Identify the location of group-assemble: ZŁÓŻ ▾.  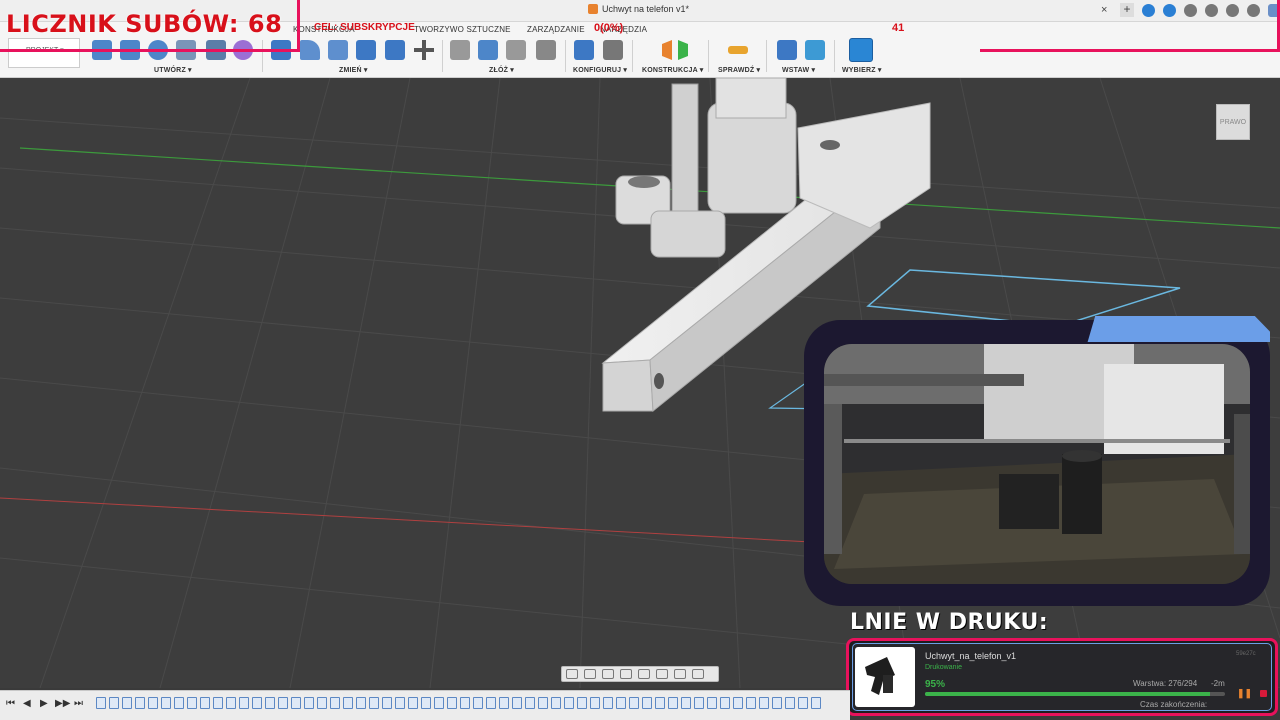
(501, 70).